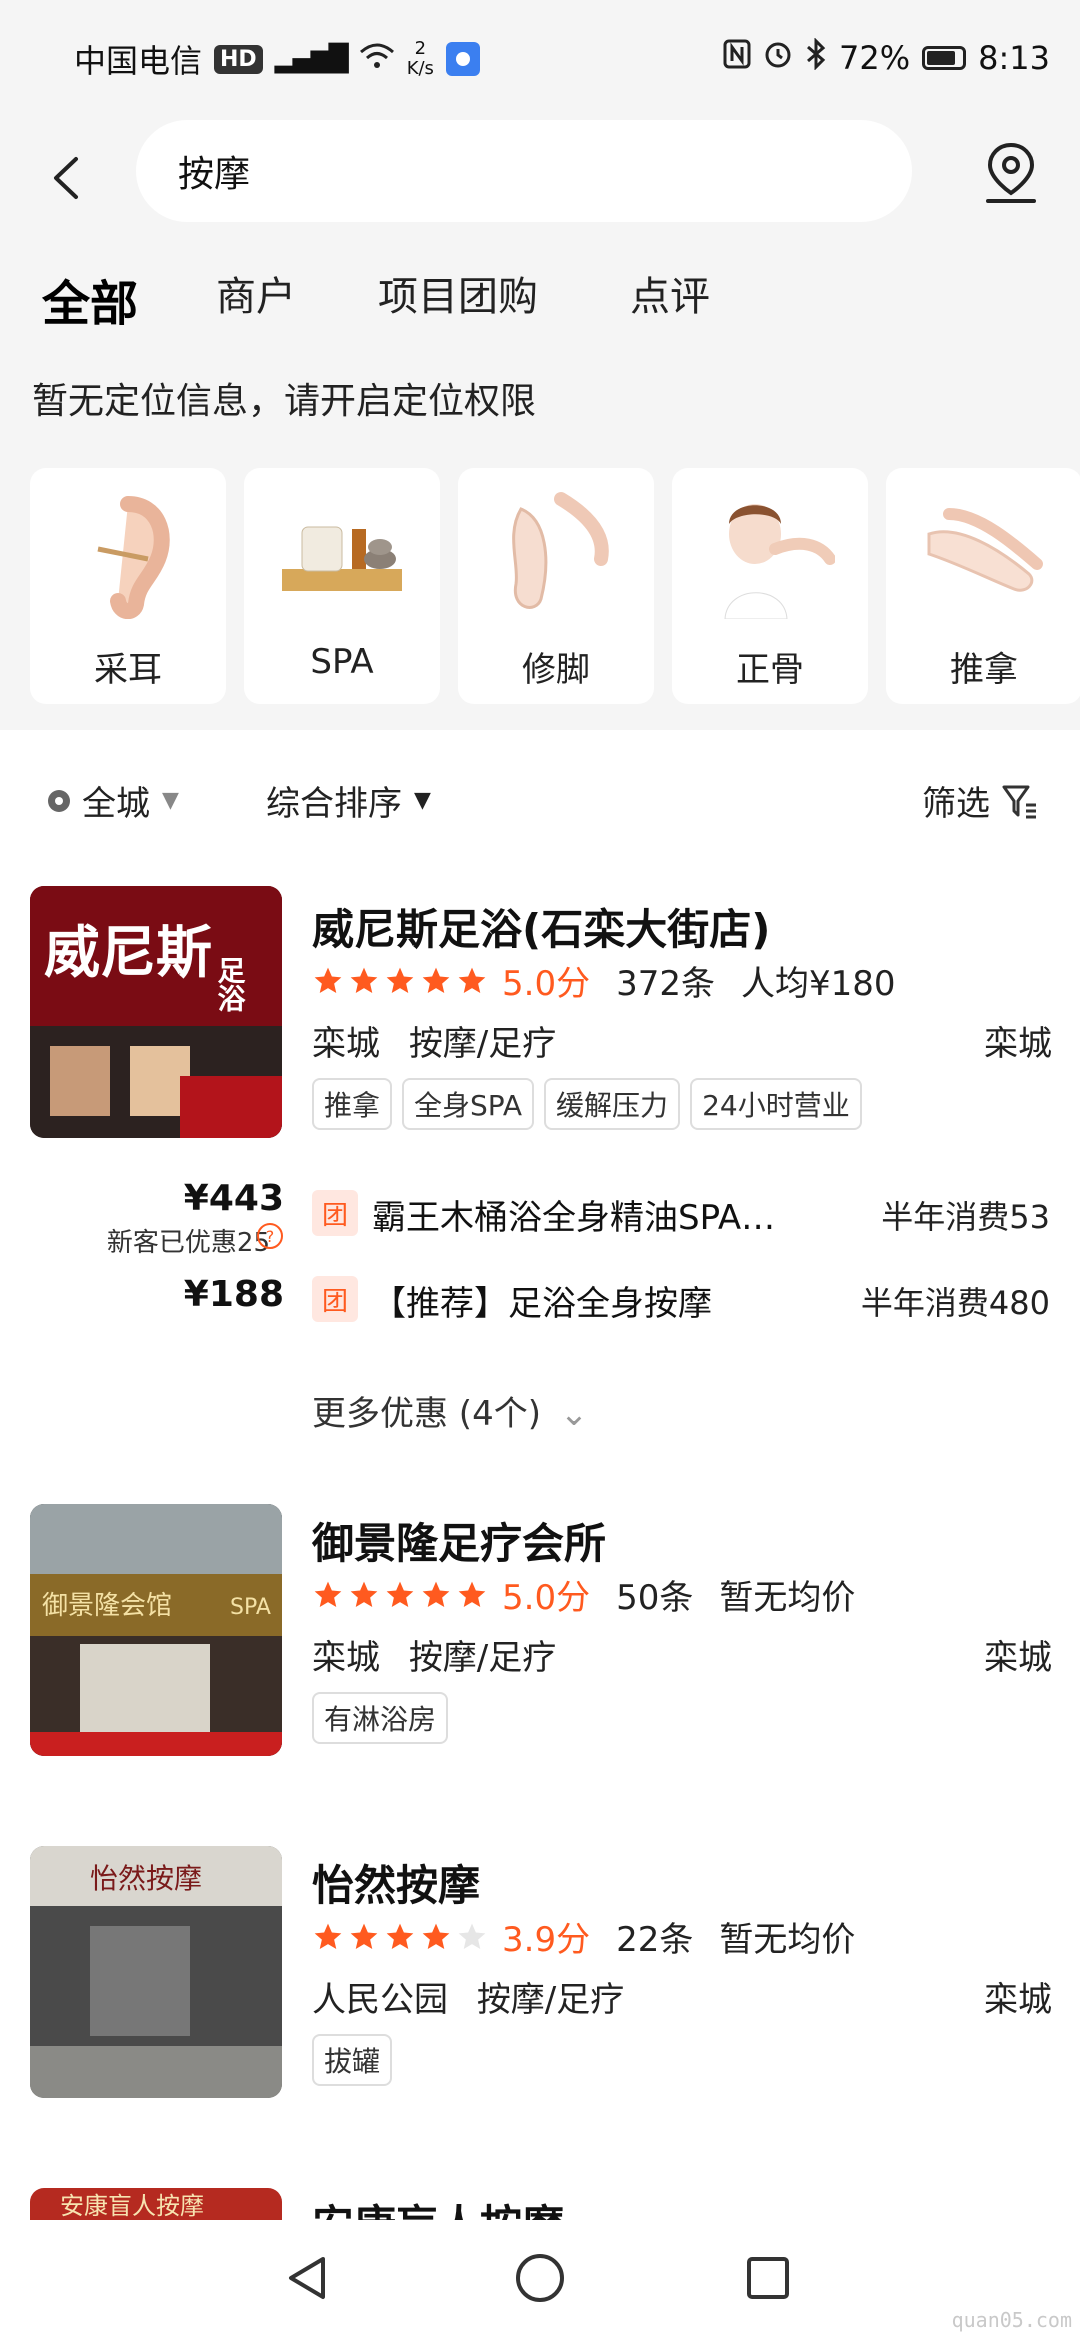 Image resolution: width=1080 pixels, height=2340 pixels. I want to click on deal-row: ¥188 团 【推荐】足浴全身按摩 半年消费480, so click(540, 1302).